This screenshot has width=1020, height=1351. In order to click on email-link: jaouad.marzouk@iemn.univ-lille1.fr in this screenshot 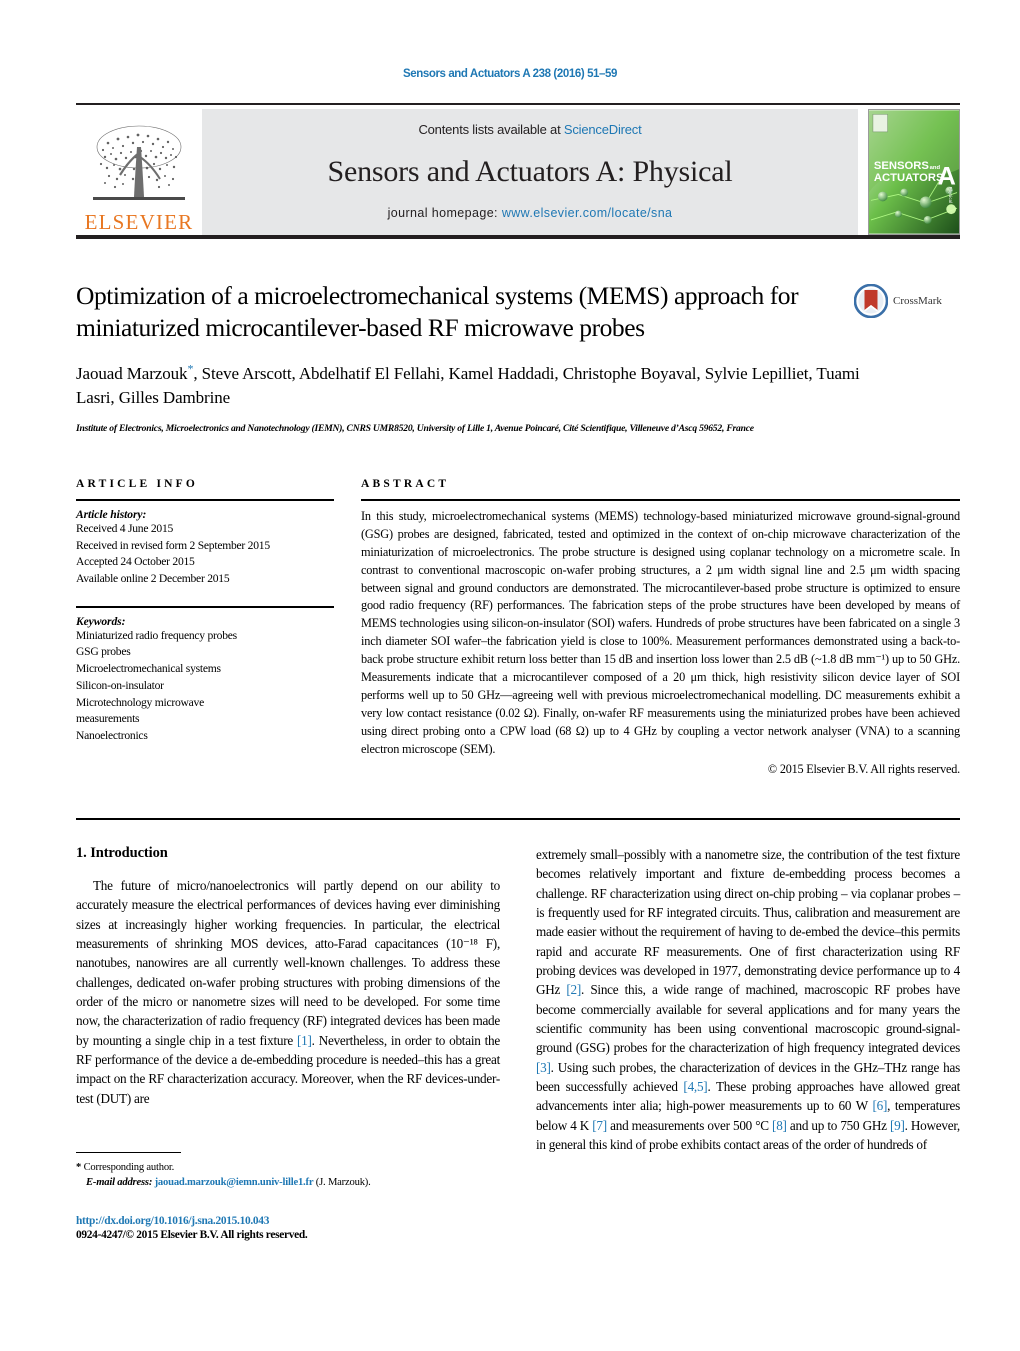, I will do `click(234, 1182)`.